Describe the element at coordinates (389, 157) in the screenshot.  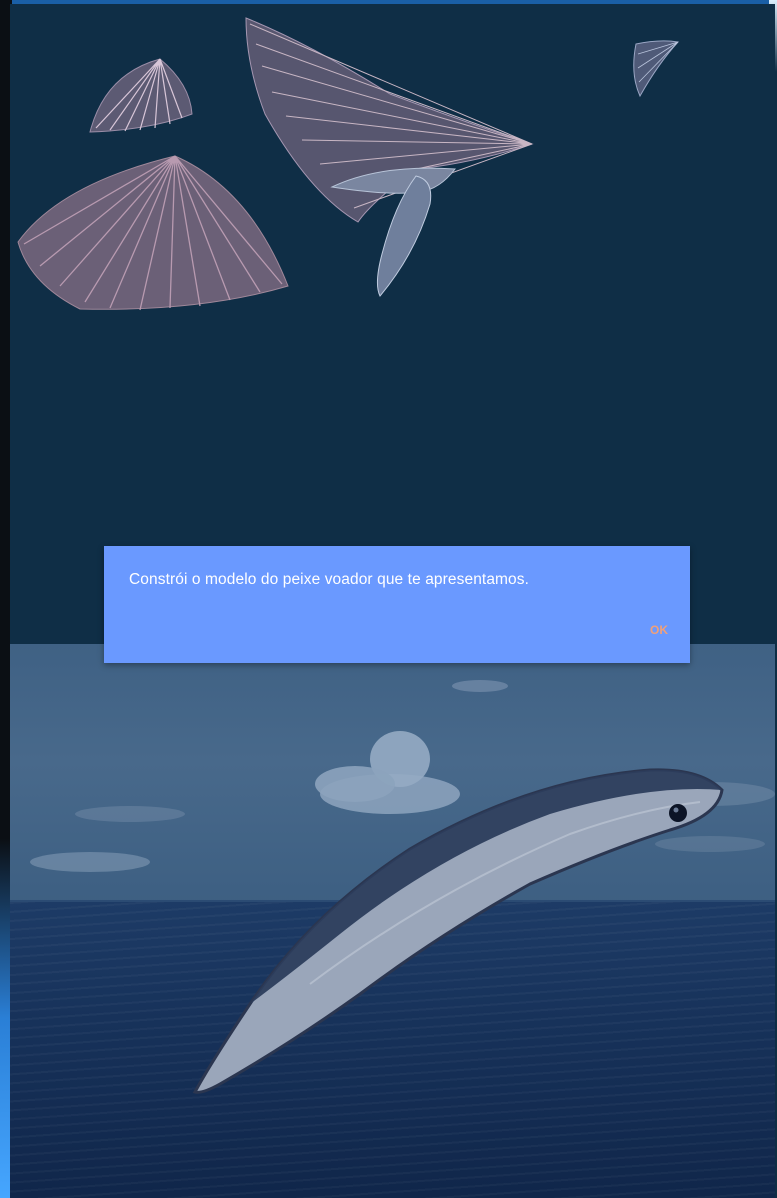
I see `fin-piece-tail` at that location.